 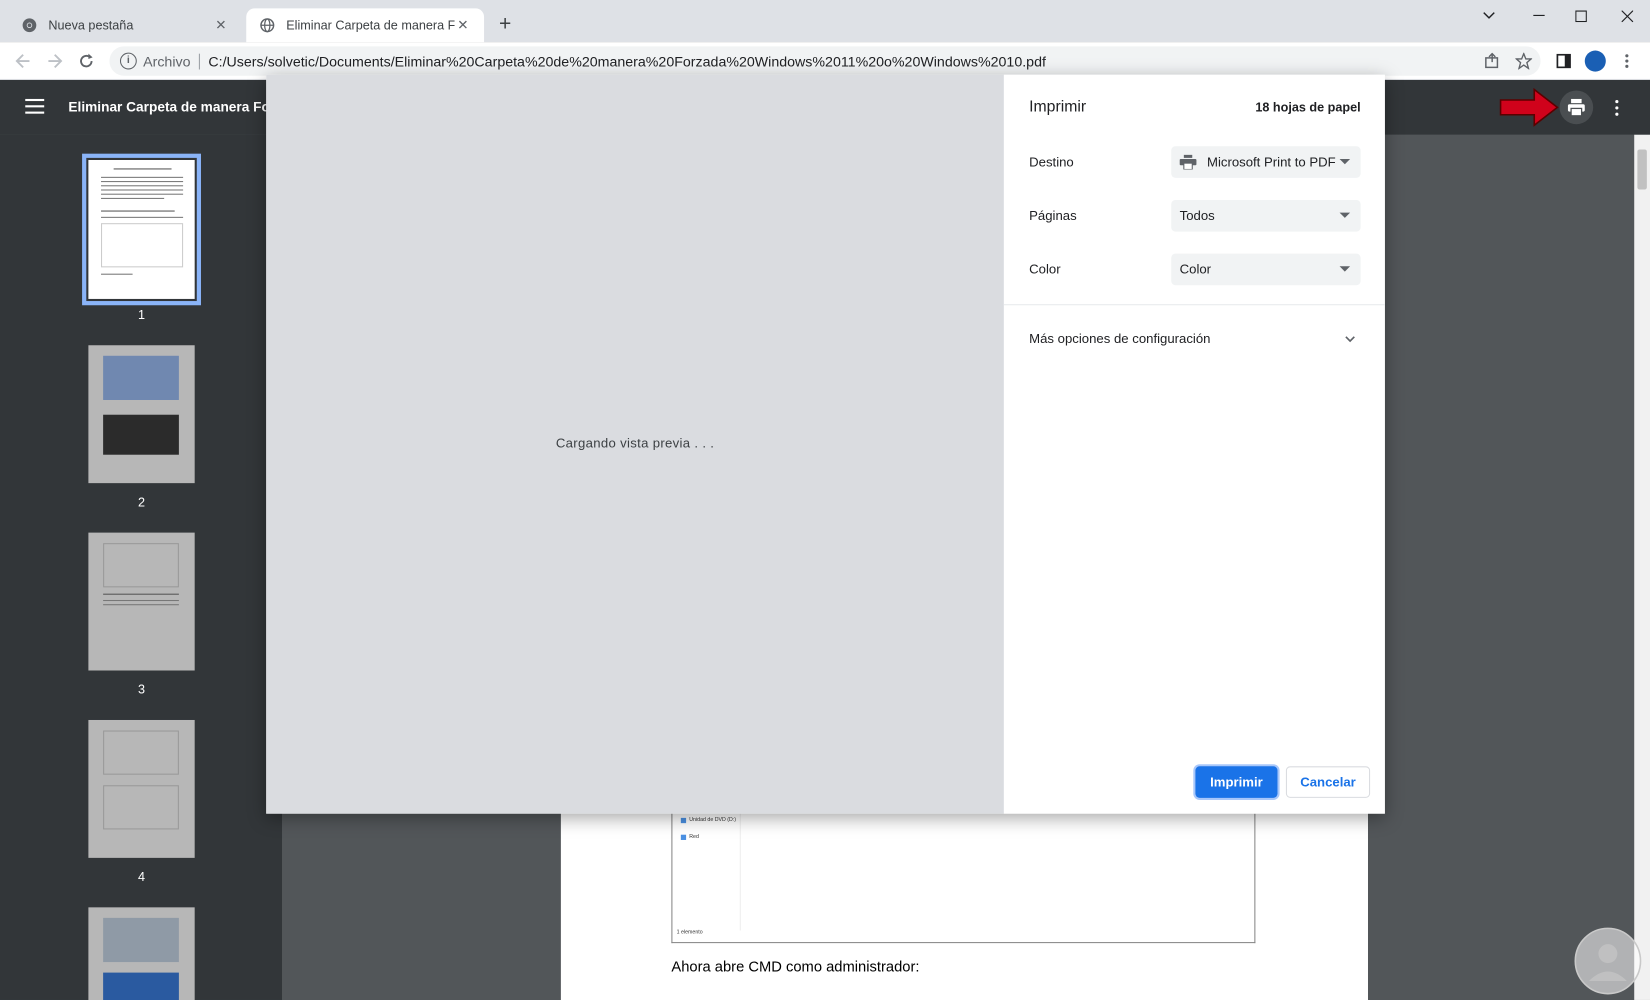 I want to click on more-actions-icon, so click(x=1616, y=107).